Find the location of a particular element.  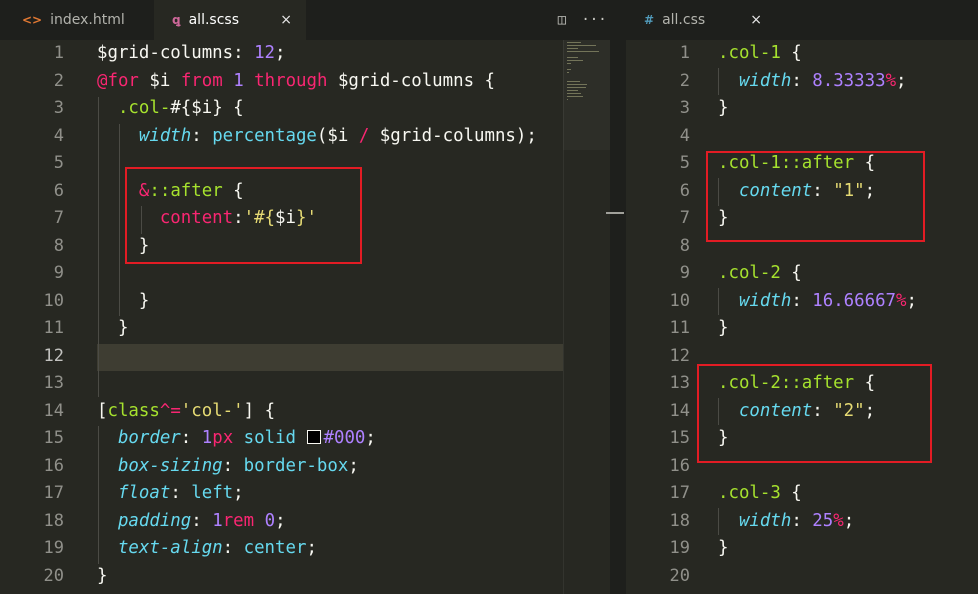

tab-all-css: # all.css × is located at coordinates (701, 20).